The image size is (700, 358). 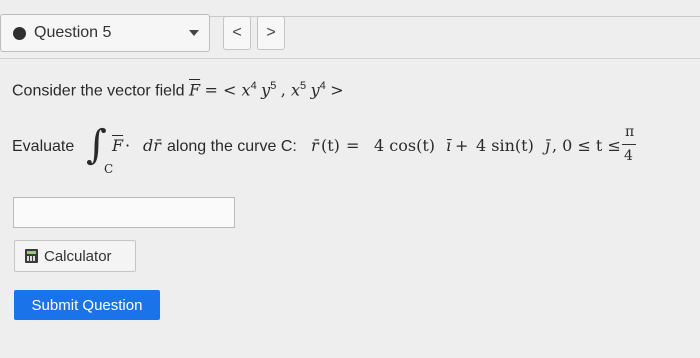 I want to click on j-unit-vector: j̄, so click(x=547, y=145).